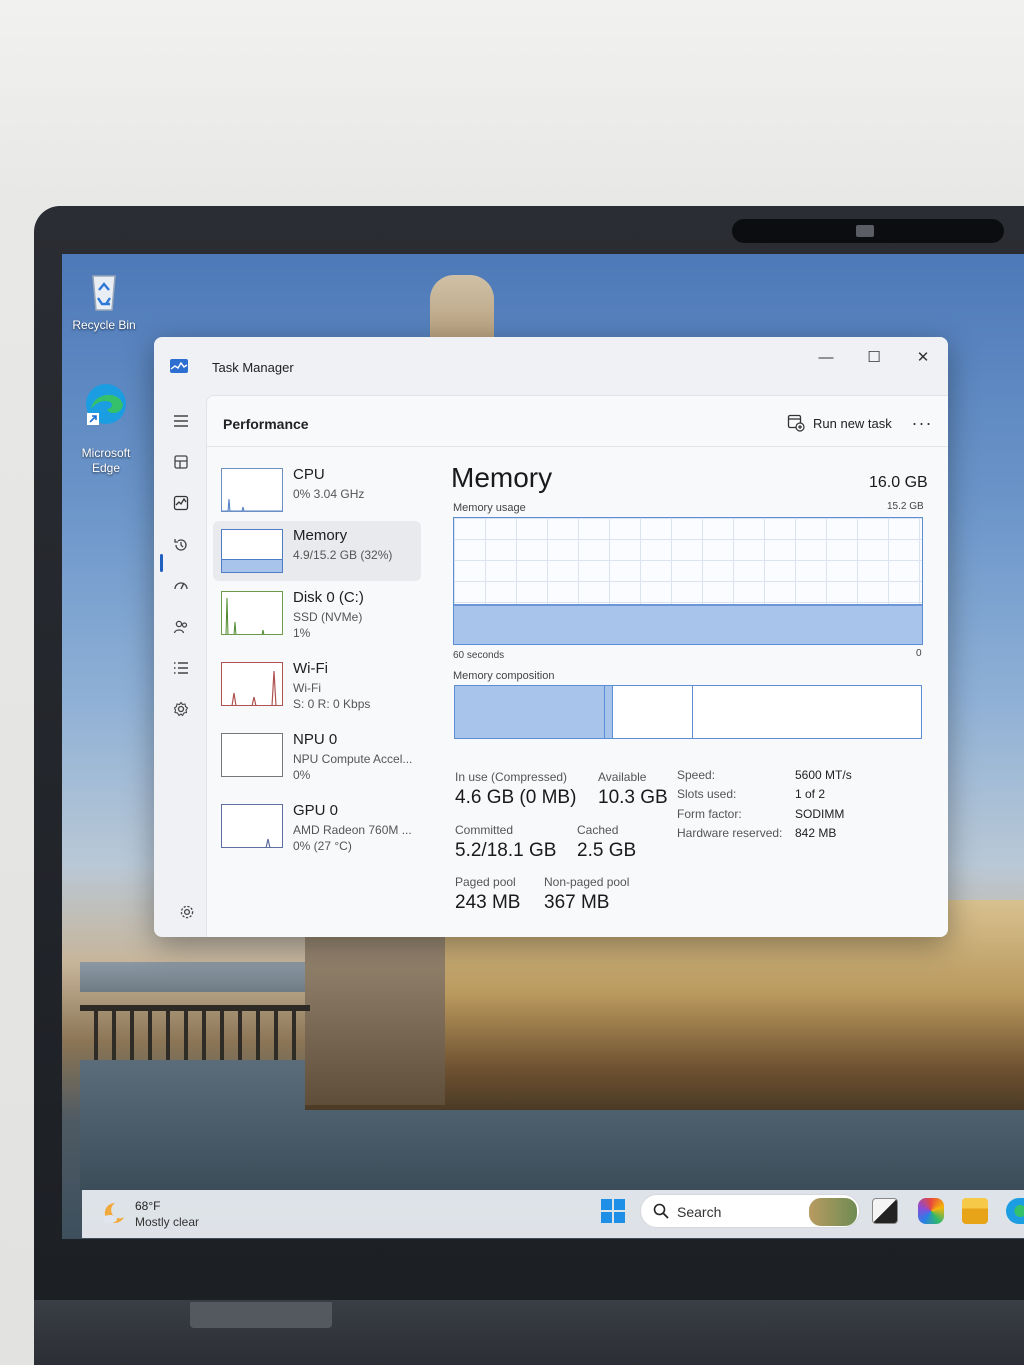 Image resolution: width=1024 pixels, height=1365 pixels. What do you see at coordinates (506, 850) in the screenshot?
I see `committed-value: 5.2/18.1 GB` at bounding box center [506, 850].